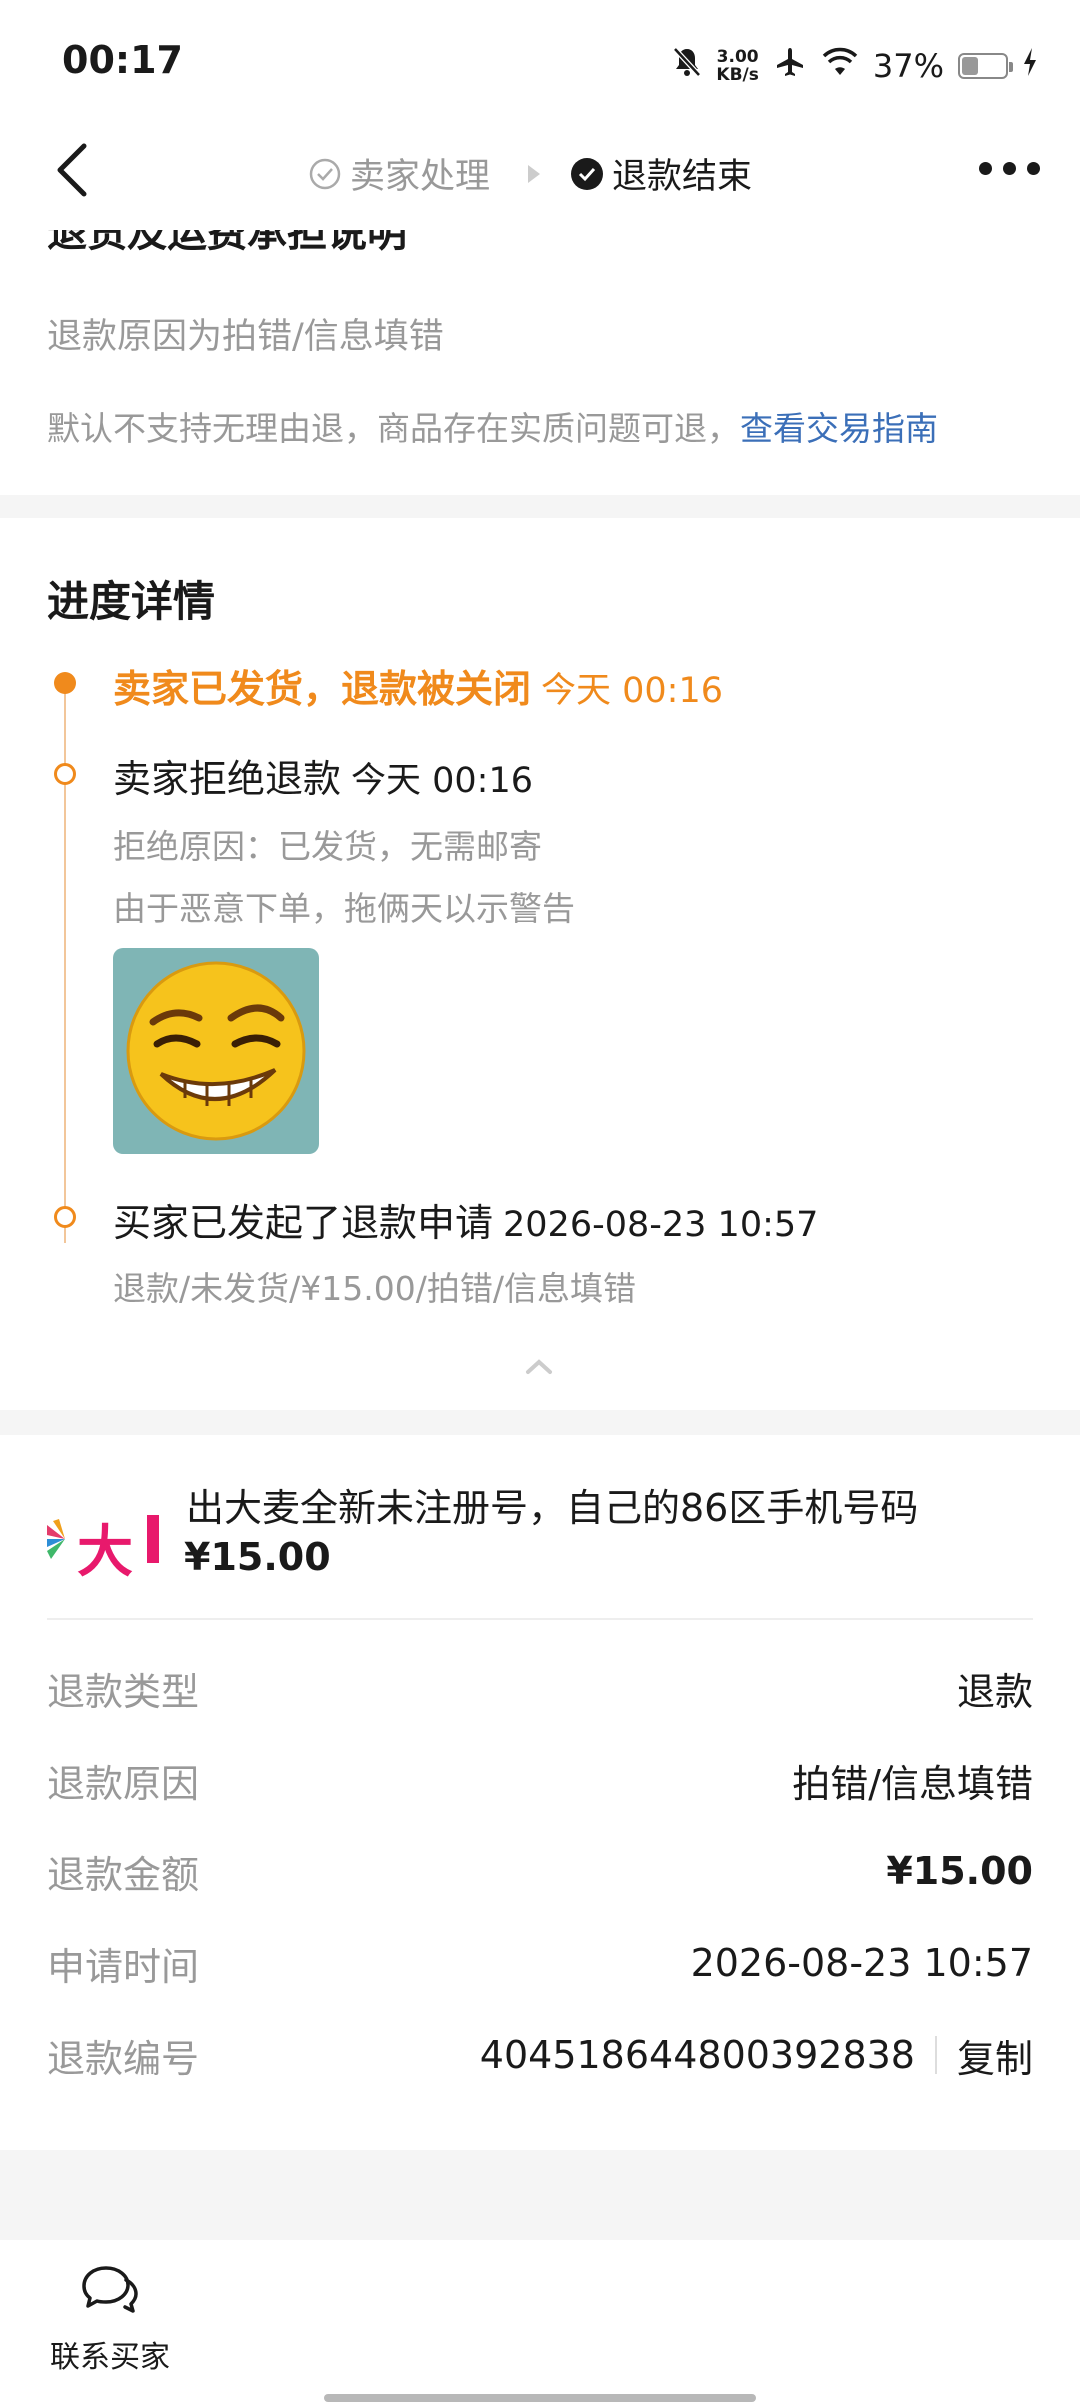 The height and width of the screenshot is (2408, 1080). I want to click on back-arrow-icon, so click(72, 170).